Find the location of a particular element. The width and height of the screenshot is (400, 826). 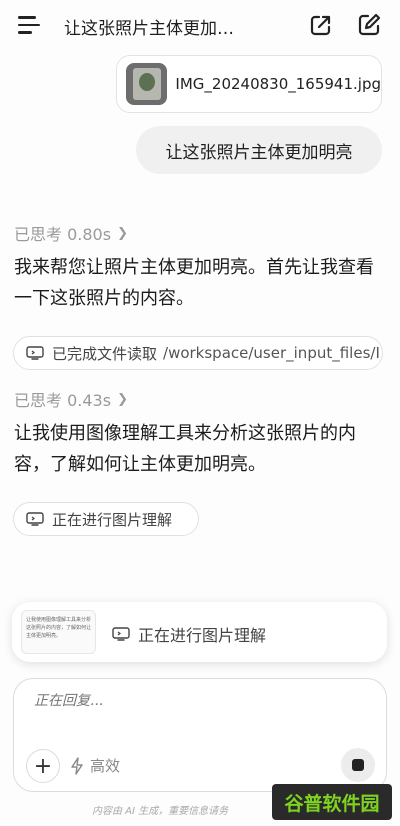

new-chat-icon is located at coordinates (369, 25).